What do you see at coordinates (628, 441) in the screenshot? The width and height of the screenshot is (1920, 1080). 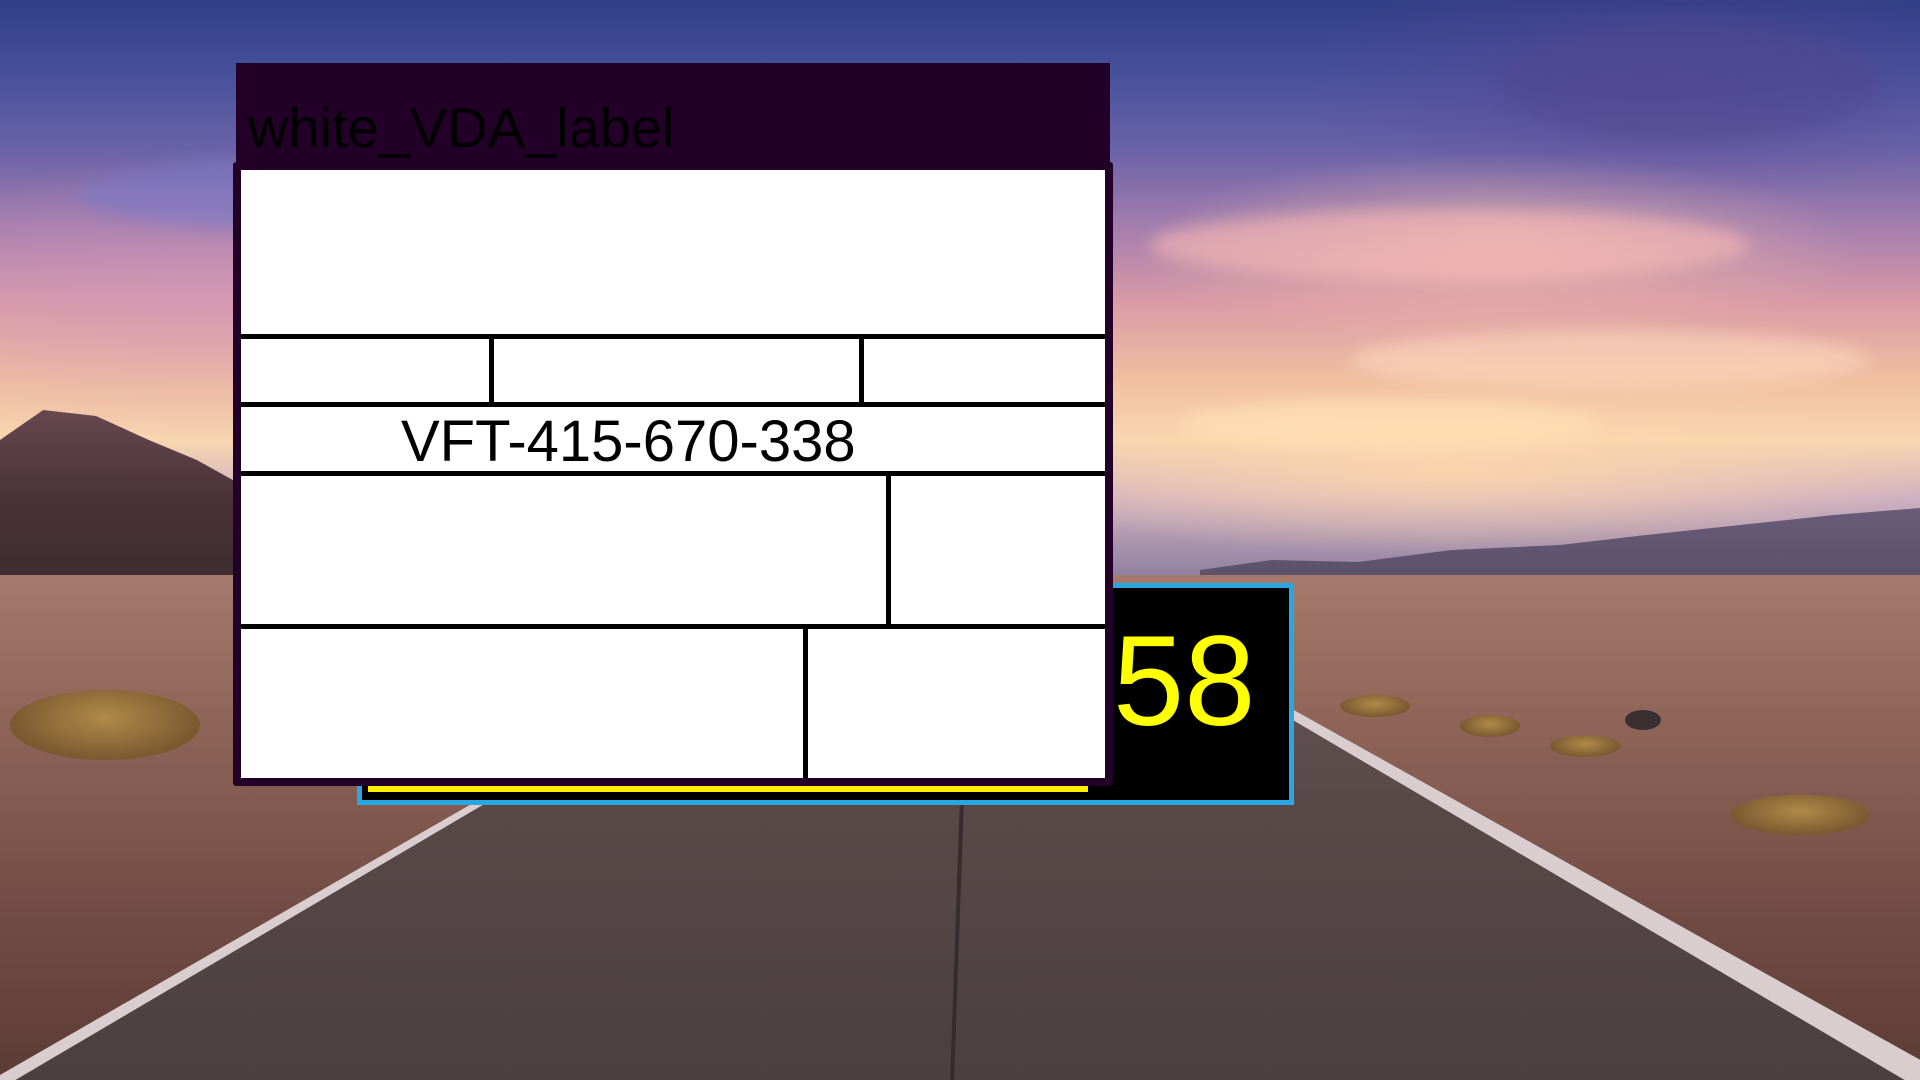 I see `serial-number: VFT-415-670-338` at bounding box center [628, 441].